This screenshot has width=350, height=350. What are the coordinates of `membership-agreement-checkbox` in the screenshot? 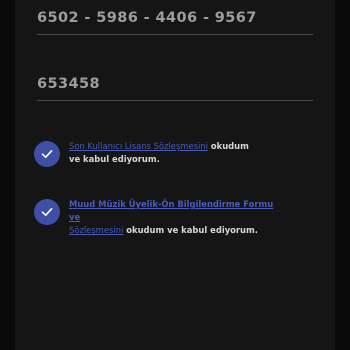 It's located at (47, 212).